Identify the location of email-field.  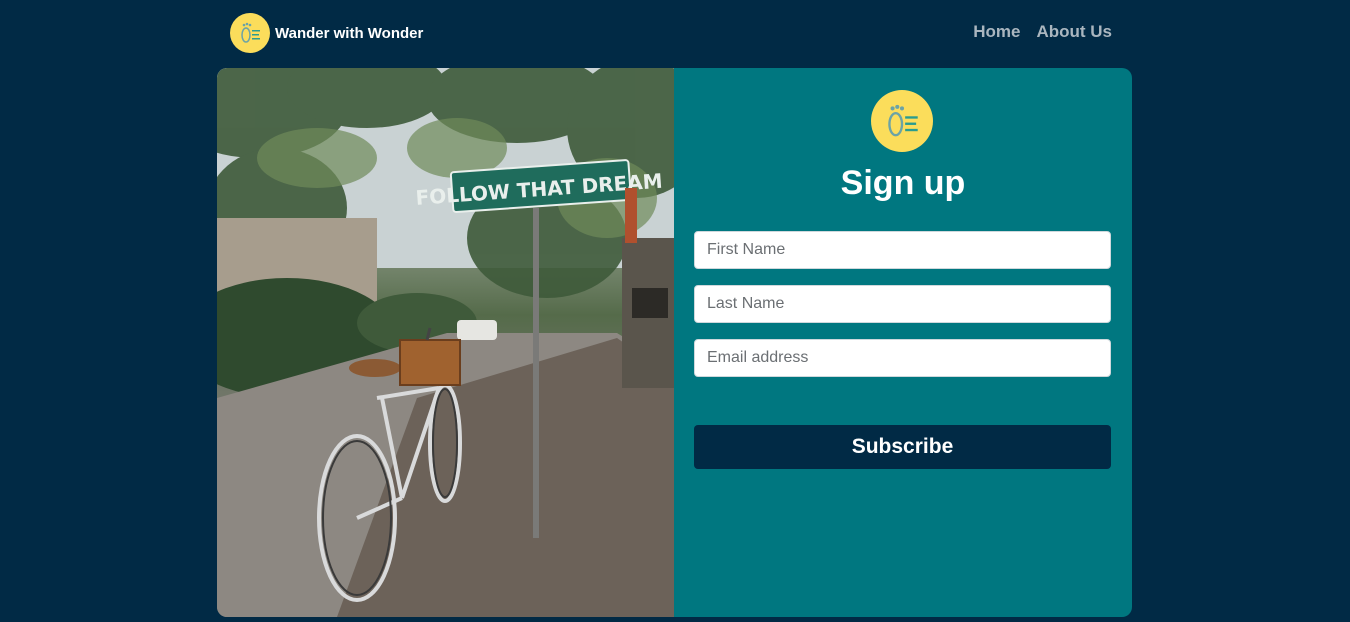
(902, 358).